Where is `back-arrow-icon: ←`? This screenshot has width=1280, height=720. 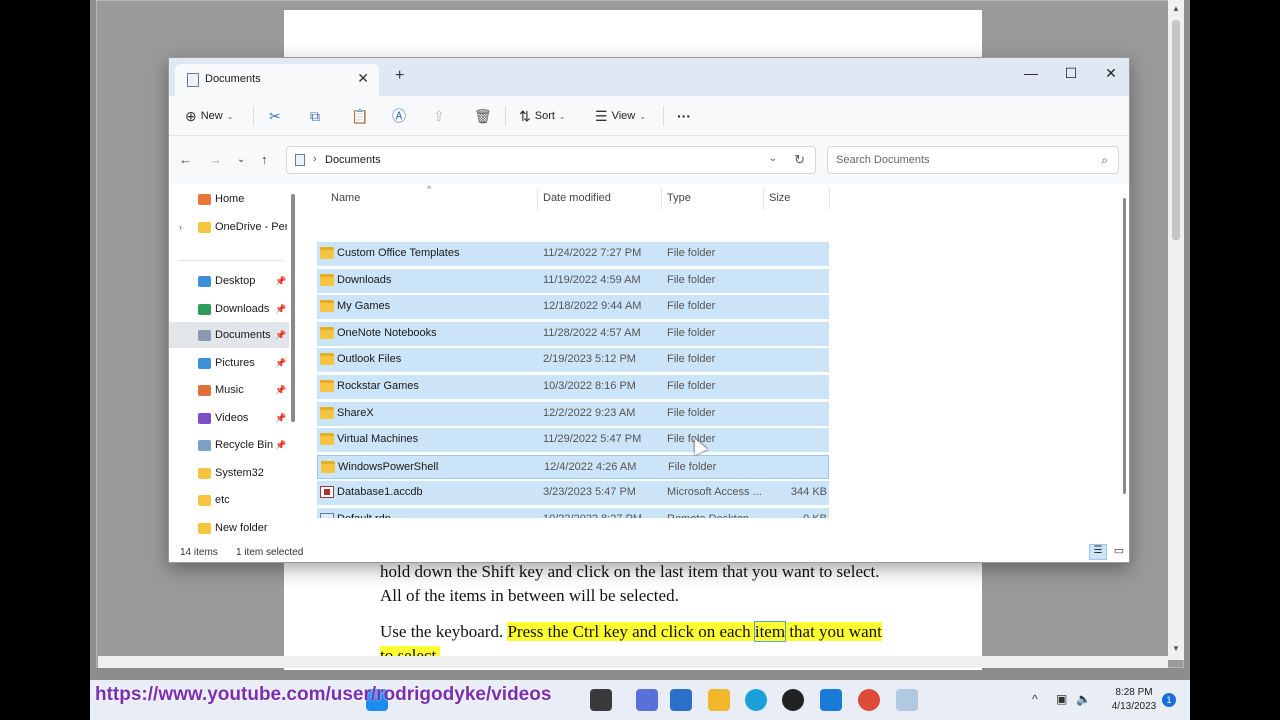 back-arrow-icon: ← is located at coordinates (185, 159).